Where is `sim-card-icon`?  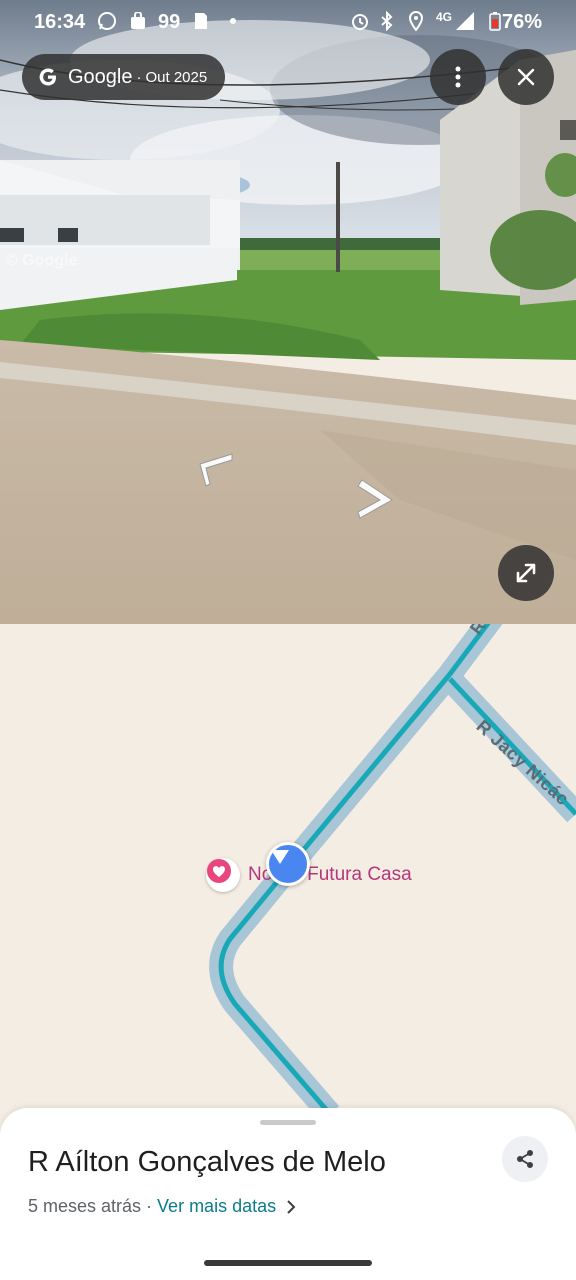 sim-card-icon is located at coordinates (201, 21).